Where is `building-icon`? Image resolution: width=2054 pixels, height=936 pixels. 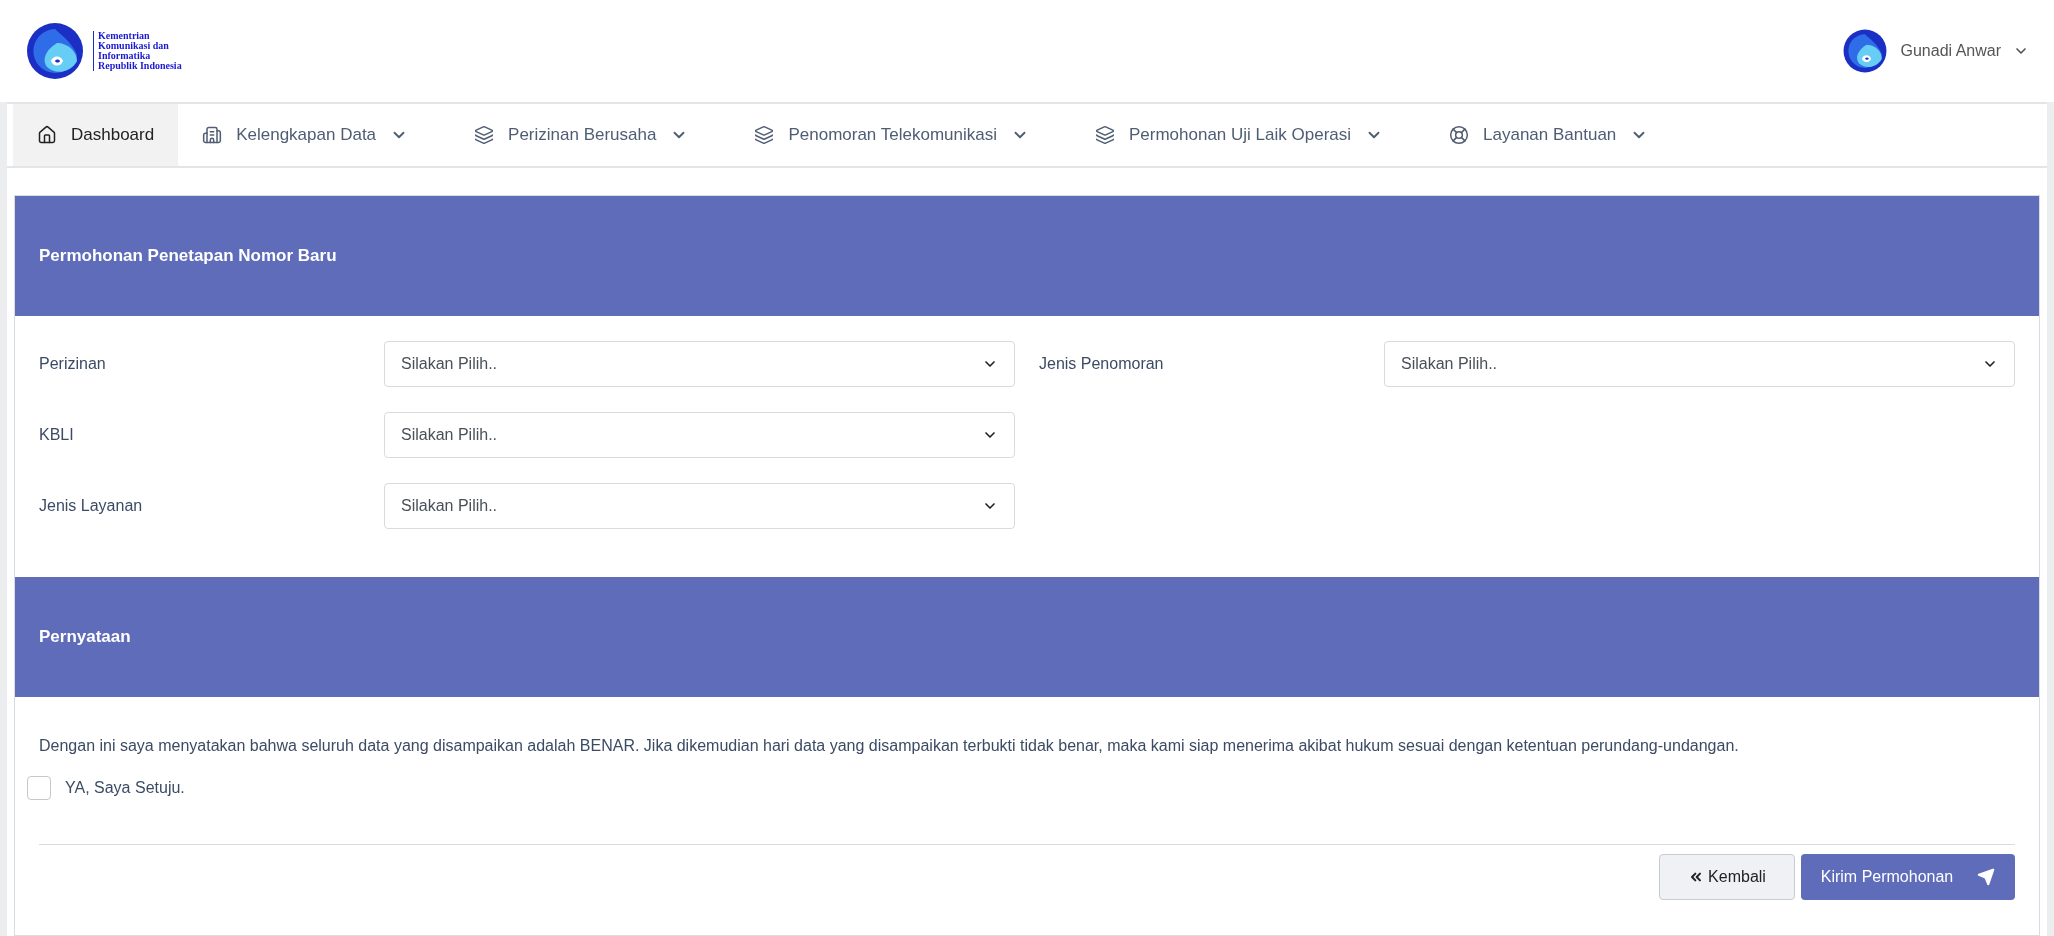
building-icon is located at coordinates (212, 135).